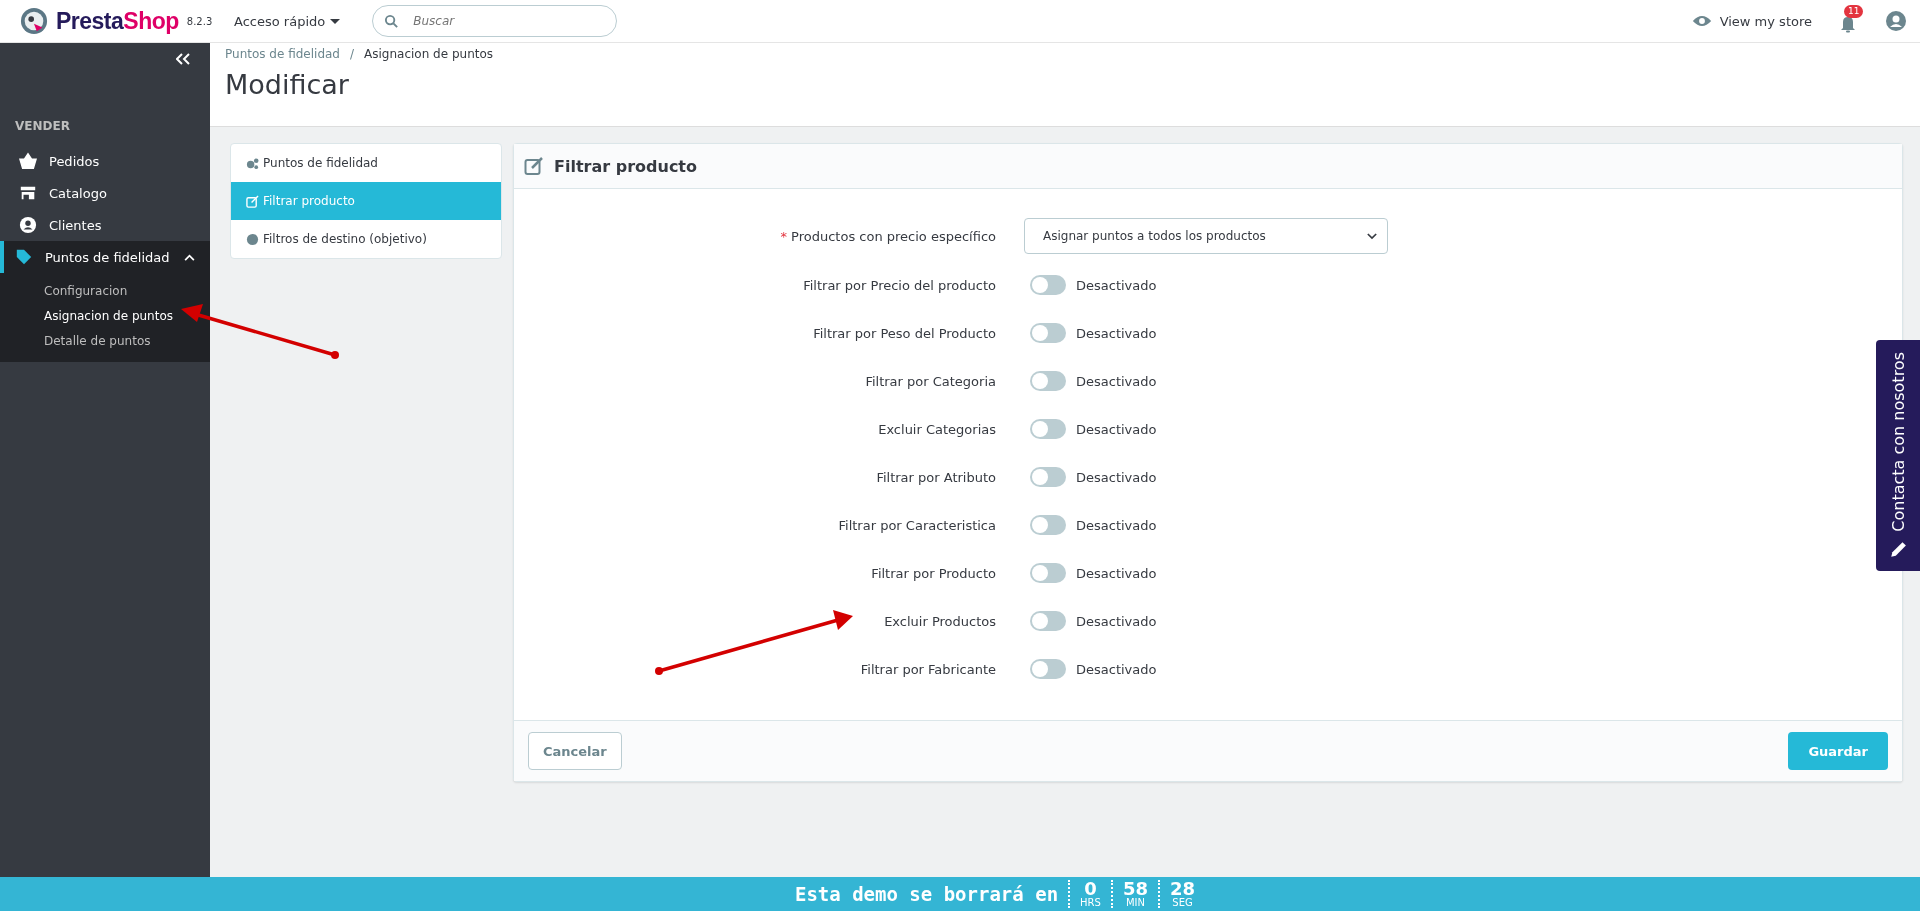 The image size is (1920, 911). Describe the element at coordinates (940, 621) in the screenshot. I see `field-label: Excluir Productos` at that location.